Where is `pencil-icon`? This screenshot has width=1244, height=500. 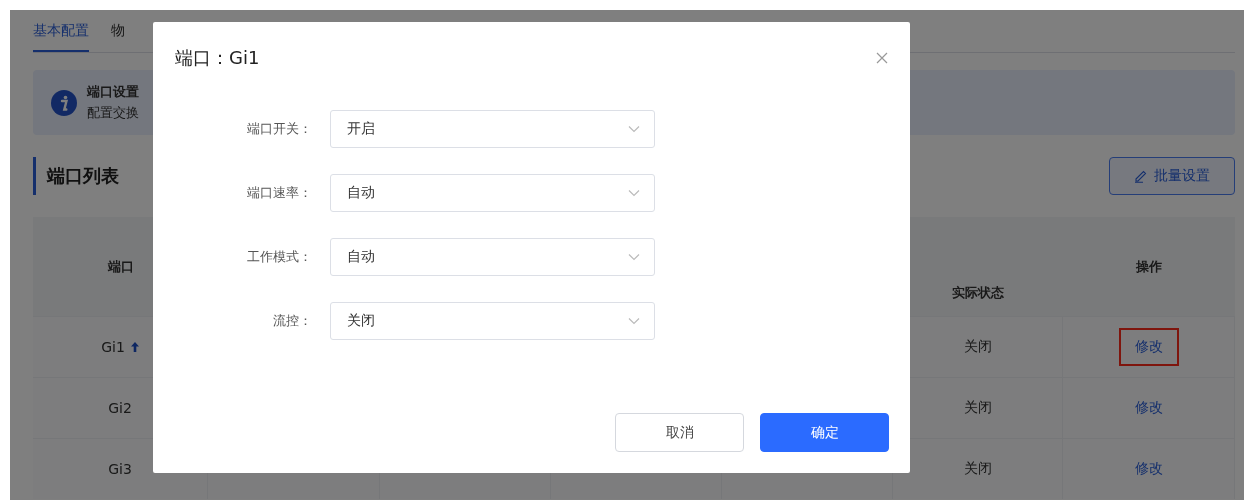 pencil-icon is located at coordinates (1141, 175).